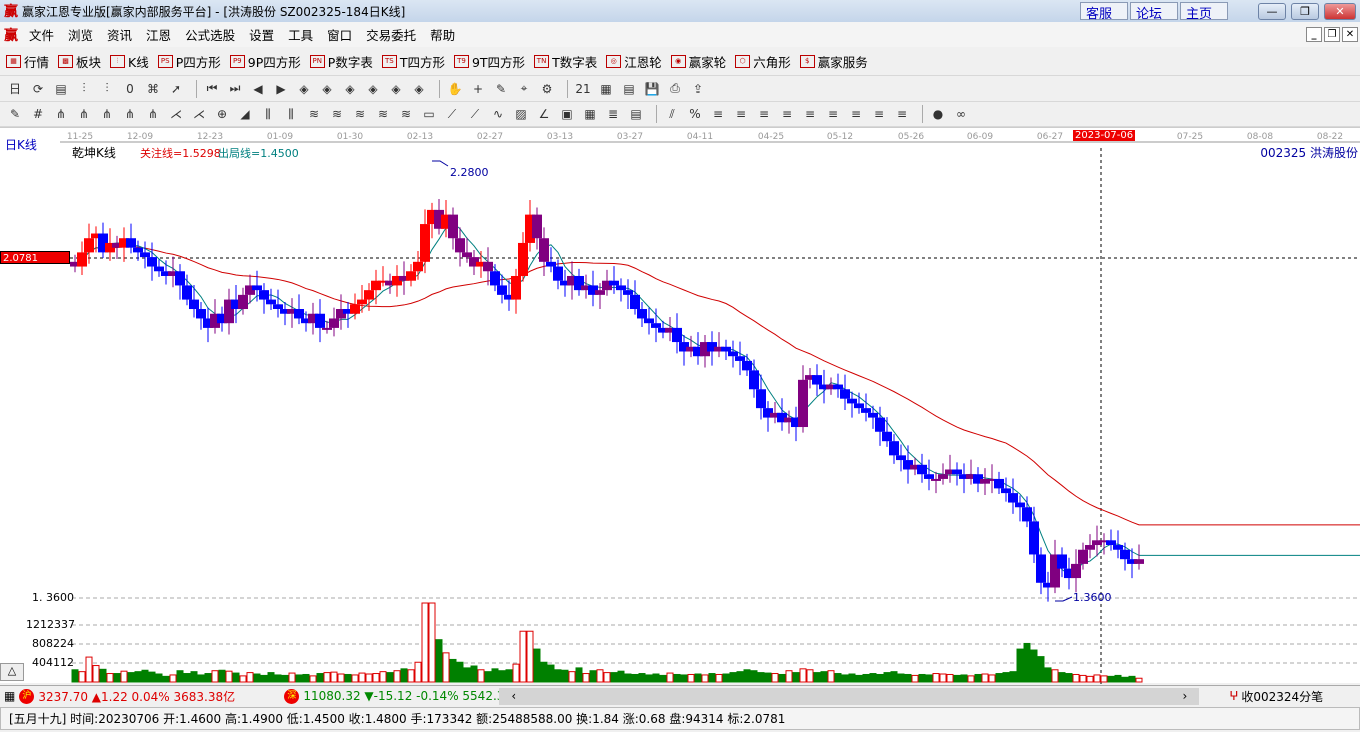 Image resolution: width=1360 pixels, height=732 pixels. Describe the element at coordinates (80, 34) in the screenshot. I see `menu-item: 浏览` at that location.